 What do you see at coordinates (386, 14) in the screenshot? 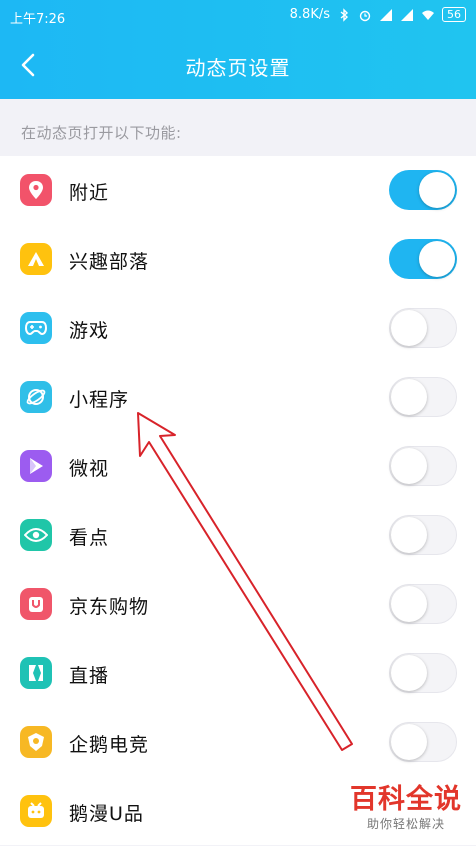
I see `signal-icon` at bounding box center [386, 14].